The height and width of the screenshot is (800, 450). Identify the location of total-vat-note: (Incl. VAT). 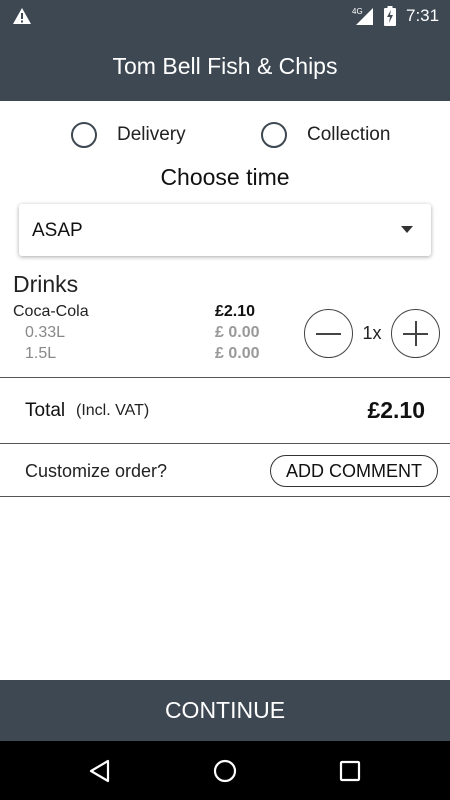
(113, 410).